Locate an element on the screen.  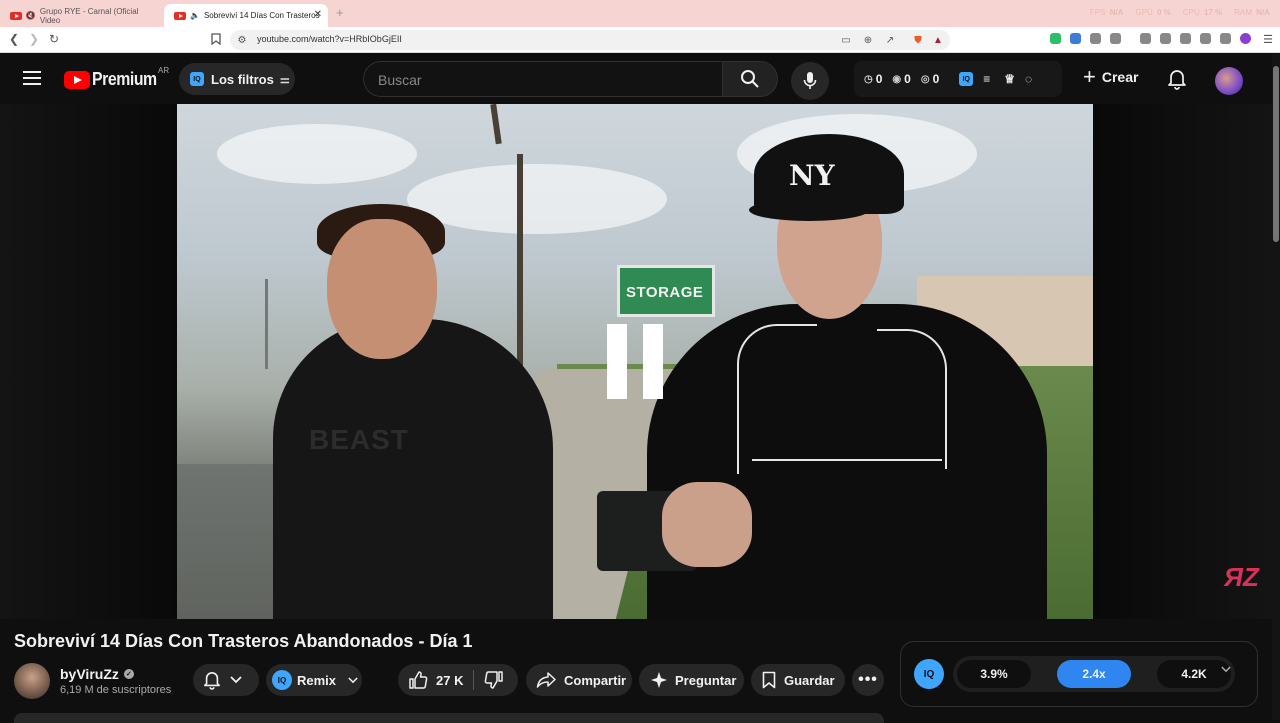
search-button is located at coordinates (750, 79).